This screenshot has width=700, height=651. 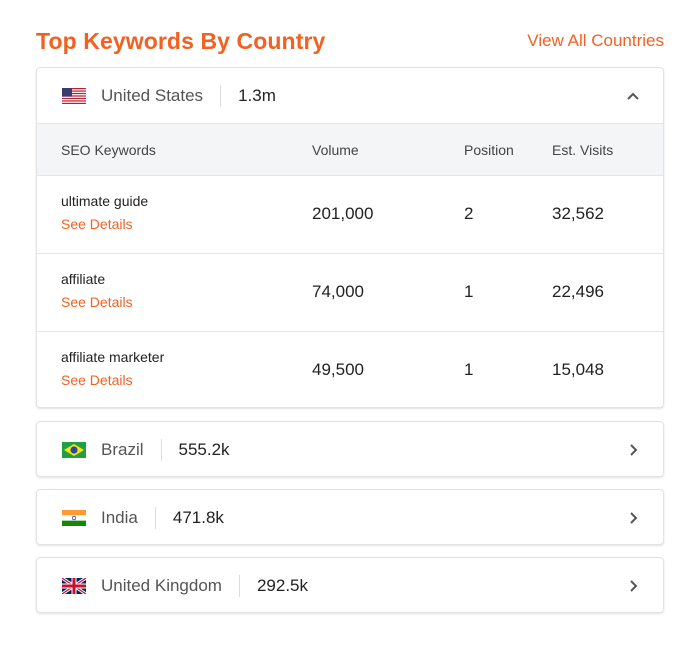 I want to click on country-name: United Kingdom, so click(x=161, y=585).